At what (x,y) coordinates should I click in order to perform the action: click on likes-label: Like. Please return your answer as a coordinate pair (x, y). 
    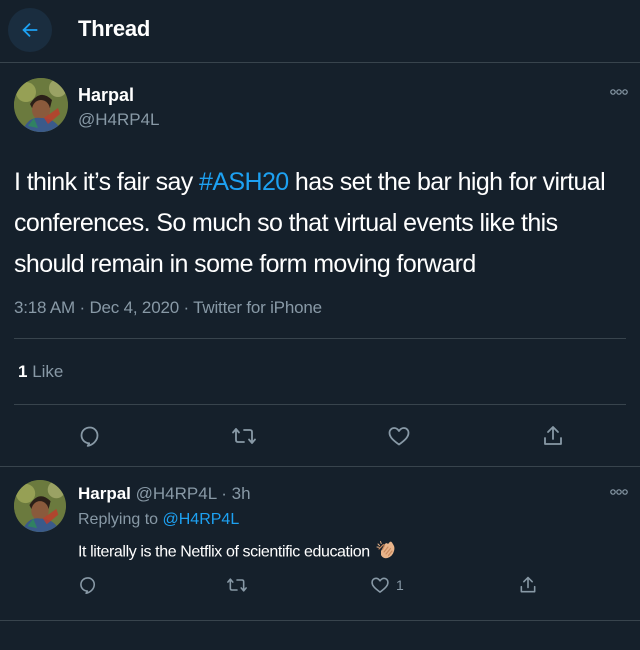
    Looking at the image, I should click on (45, 371).